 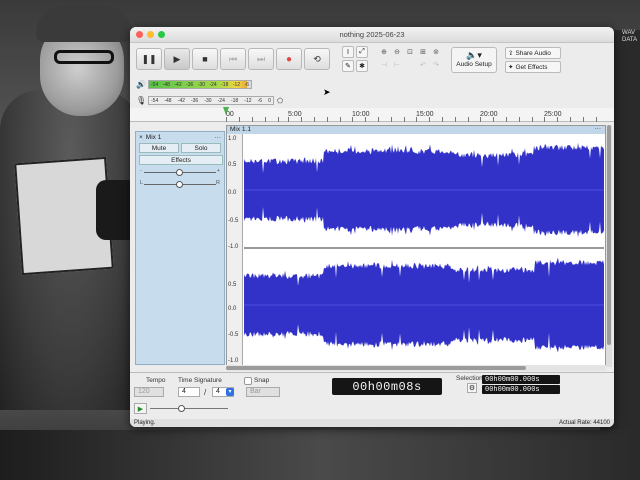 What do you see at coordinates (233, 59) in the screenshot?
I see `skip-to-start-button: ⏮` at bounding box center [233, 59].